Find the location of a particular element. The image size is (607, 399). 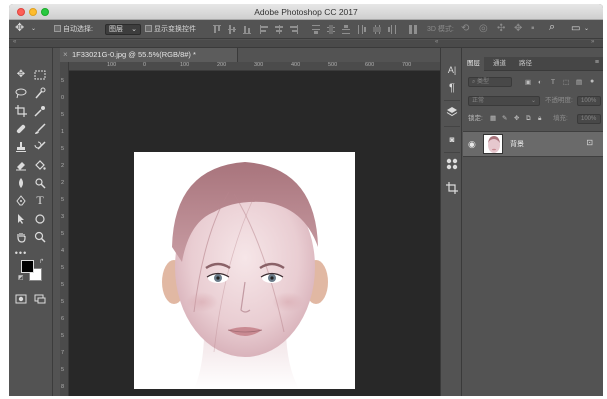

quick-mask-icon is located at coordinates (21, 299).